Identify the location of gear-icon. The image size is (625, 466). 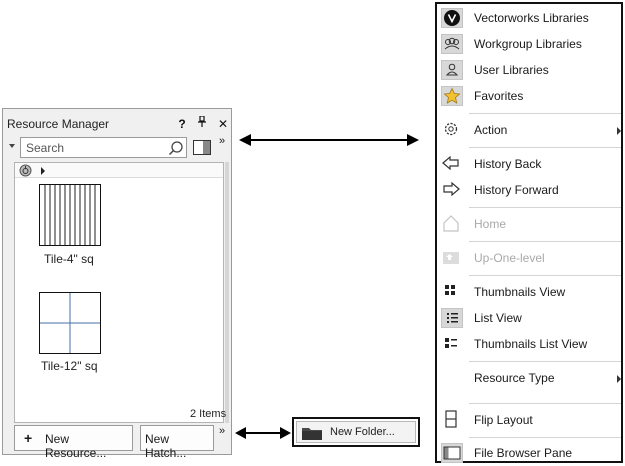
(452, 130).